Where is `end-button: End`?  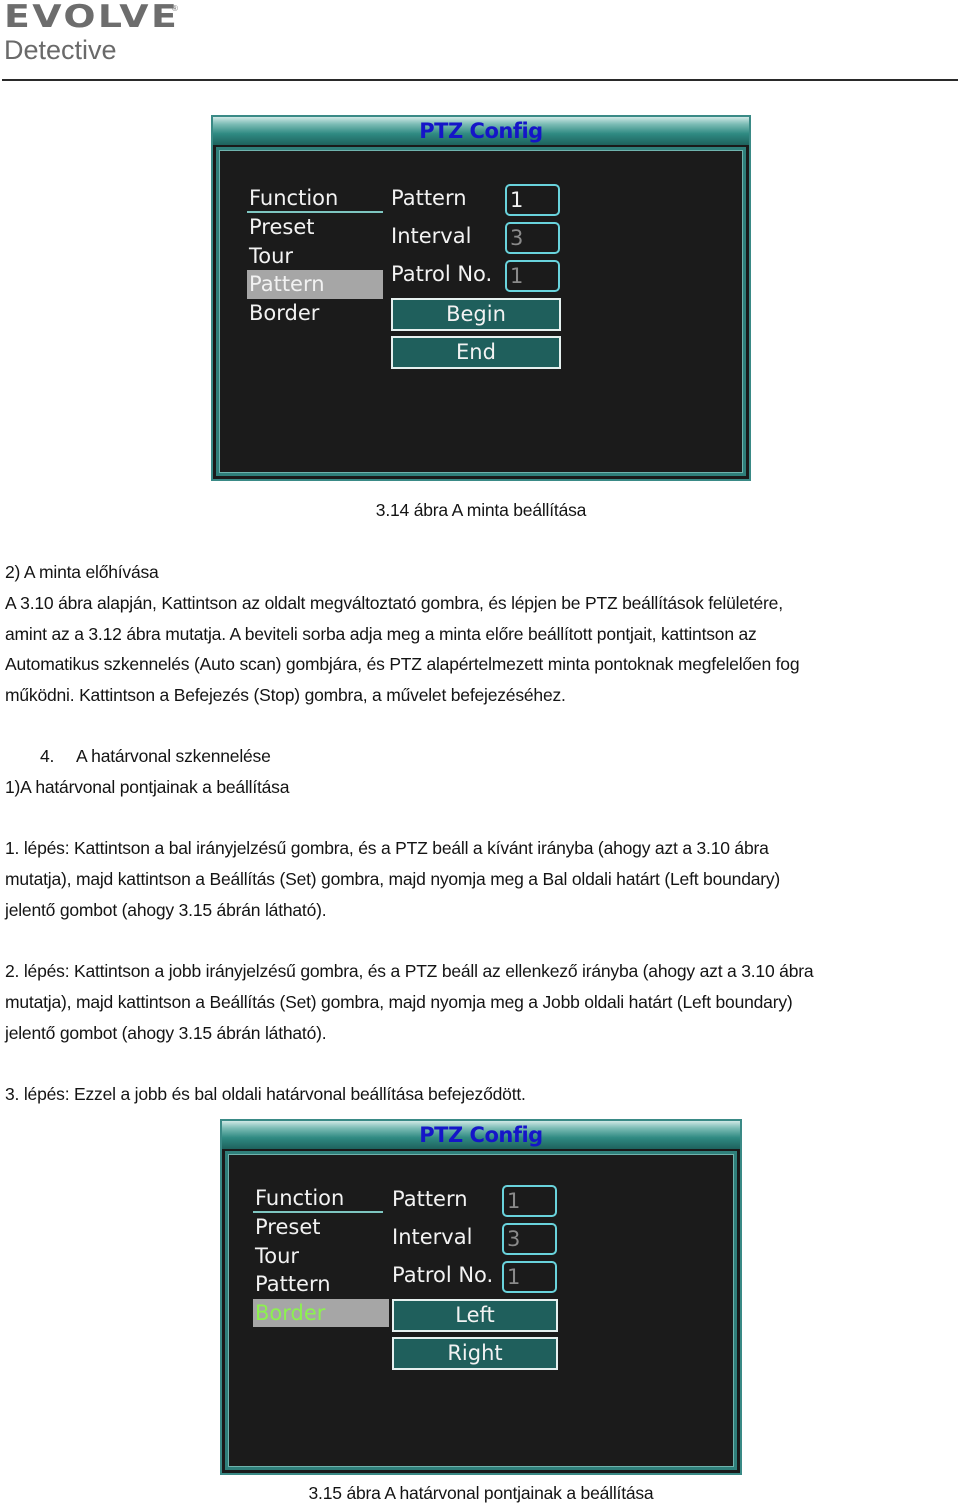
end-button: End is located at coordinates (476, 352).